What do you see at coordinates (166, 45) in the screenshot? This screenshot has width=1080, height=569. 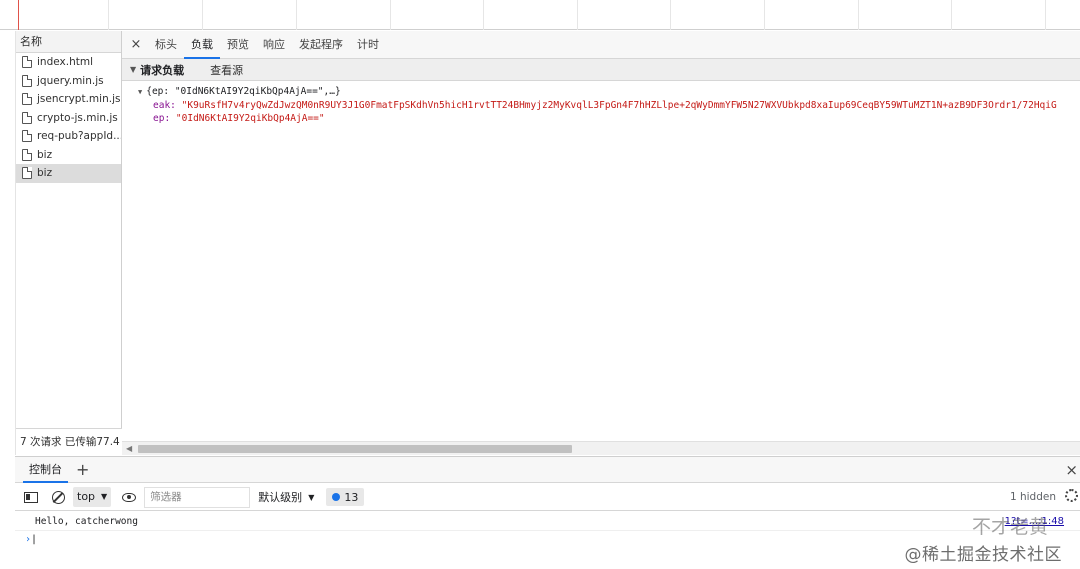 I see `tab-headers: 标头` at bounding box center [166, 45].